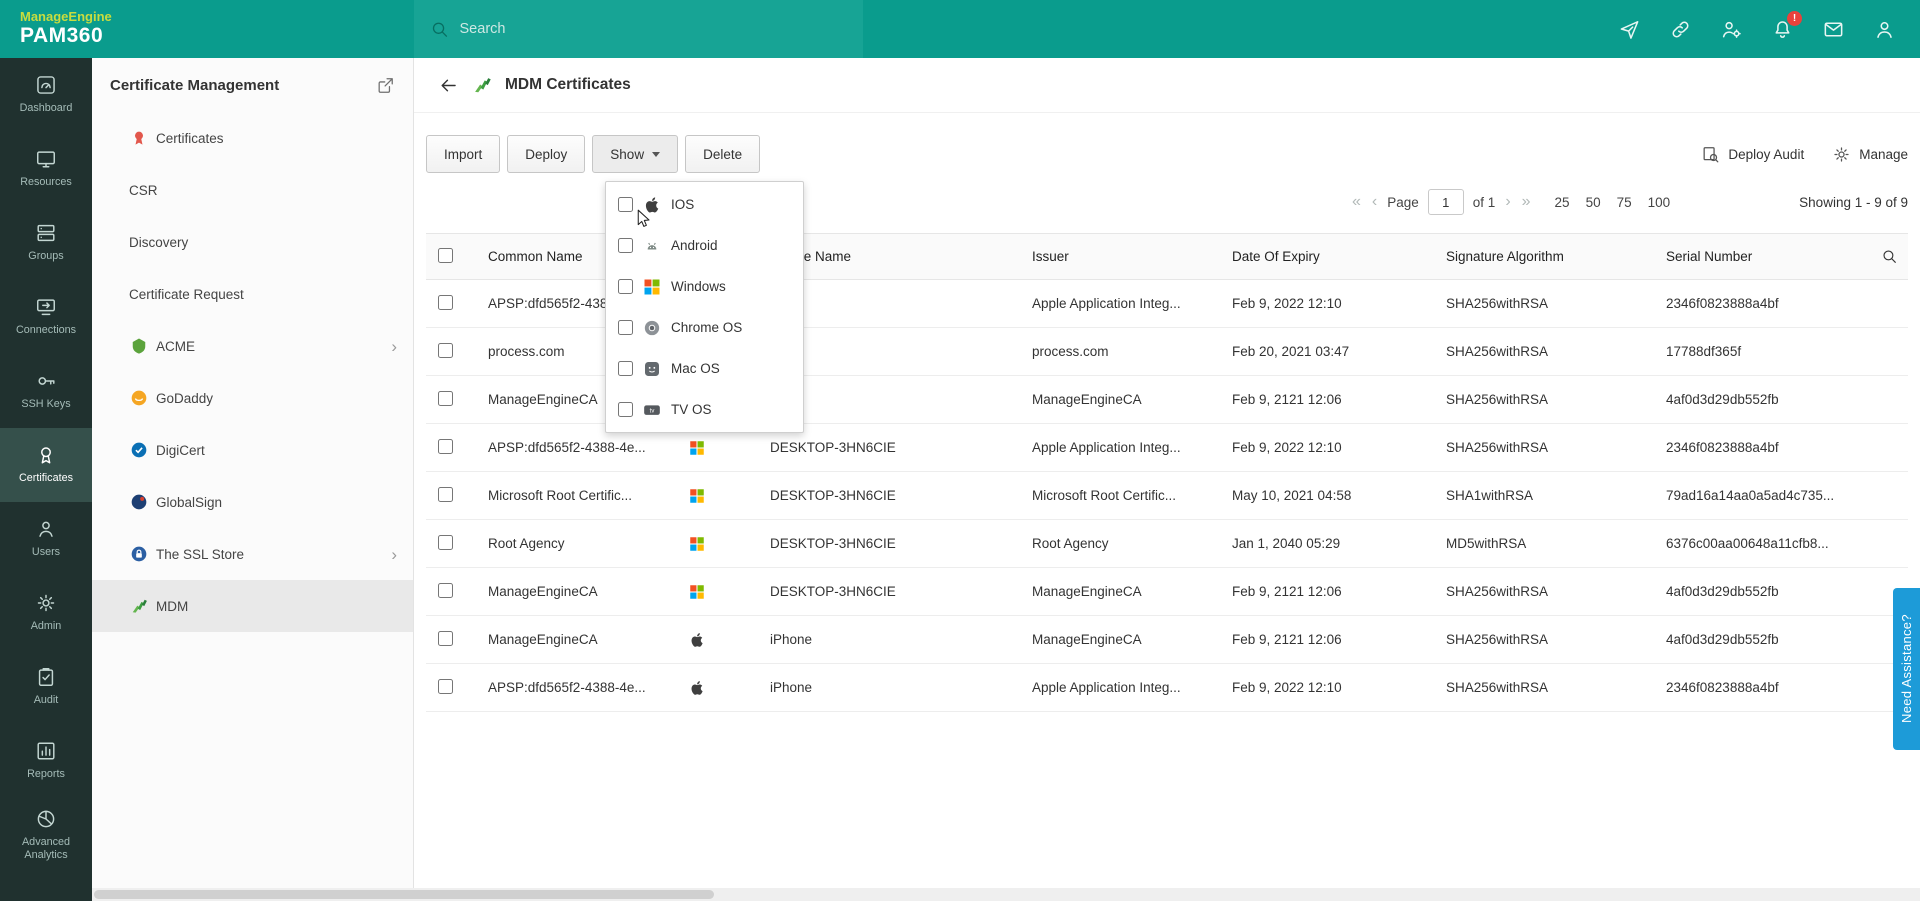 This screenshot has height=901, width=1920. Describe the element at coordinates (139, 346) in the screenshot. I see `acme-icon` at that location.